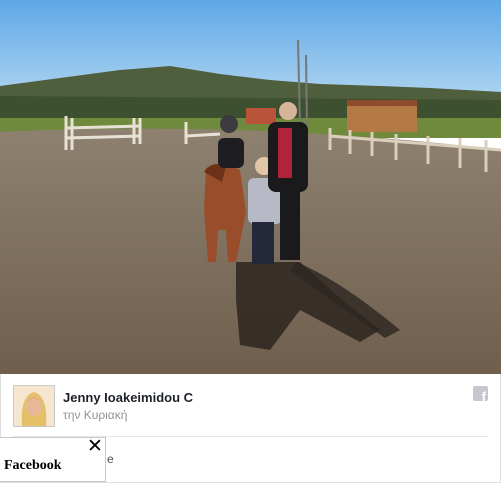  What do you see at coordinates (33, 465) in the screenshot?
I see `popup-title: Facebook` at bounding box center [33, 465].